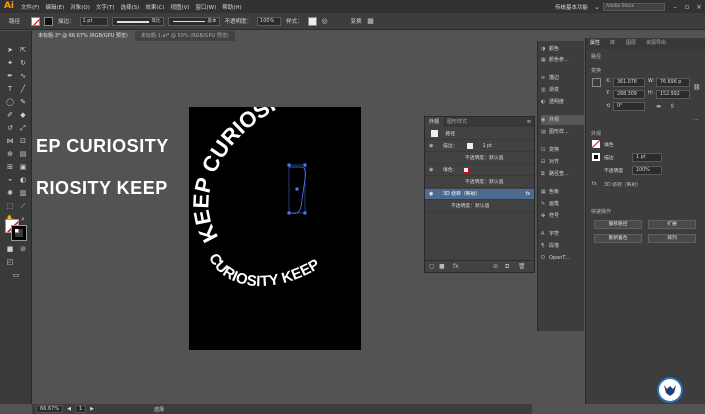 This screenshot has height=414, width=705. Describe the element at coordinates (10, 102) in the screenshot. I see `ellipse-tool-icon: ◯` at that location.